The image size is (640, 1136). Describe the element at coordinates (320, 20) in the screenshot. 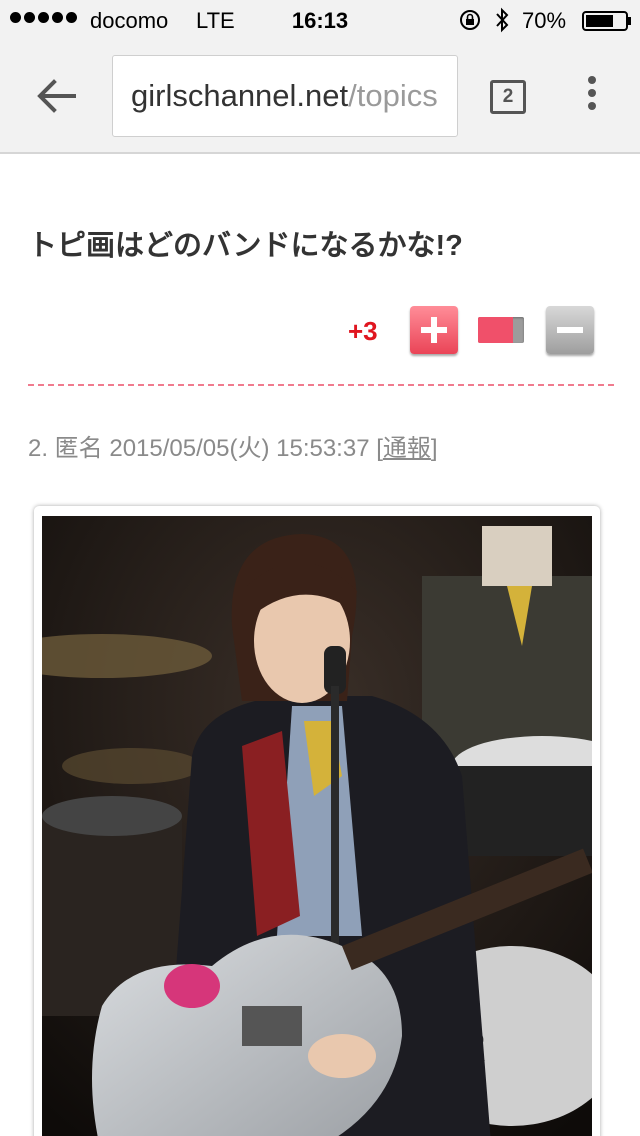

I see `status-bar: docomo LTE 16:13 70%` at that location.